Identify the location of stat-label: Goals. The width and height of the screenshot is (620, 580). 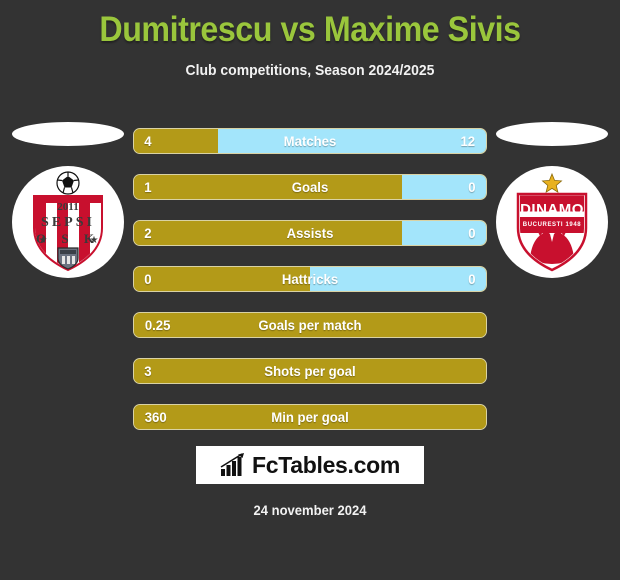
(310, 187).